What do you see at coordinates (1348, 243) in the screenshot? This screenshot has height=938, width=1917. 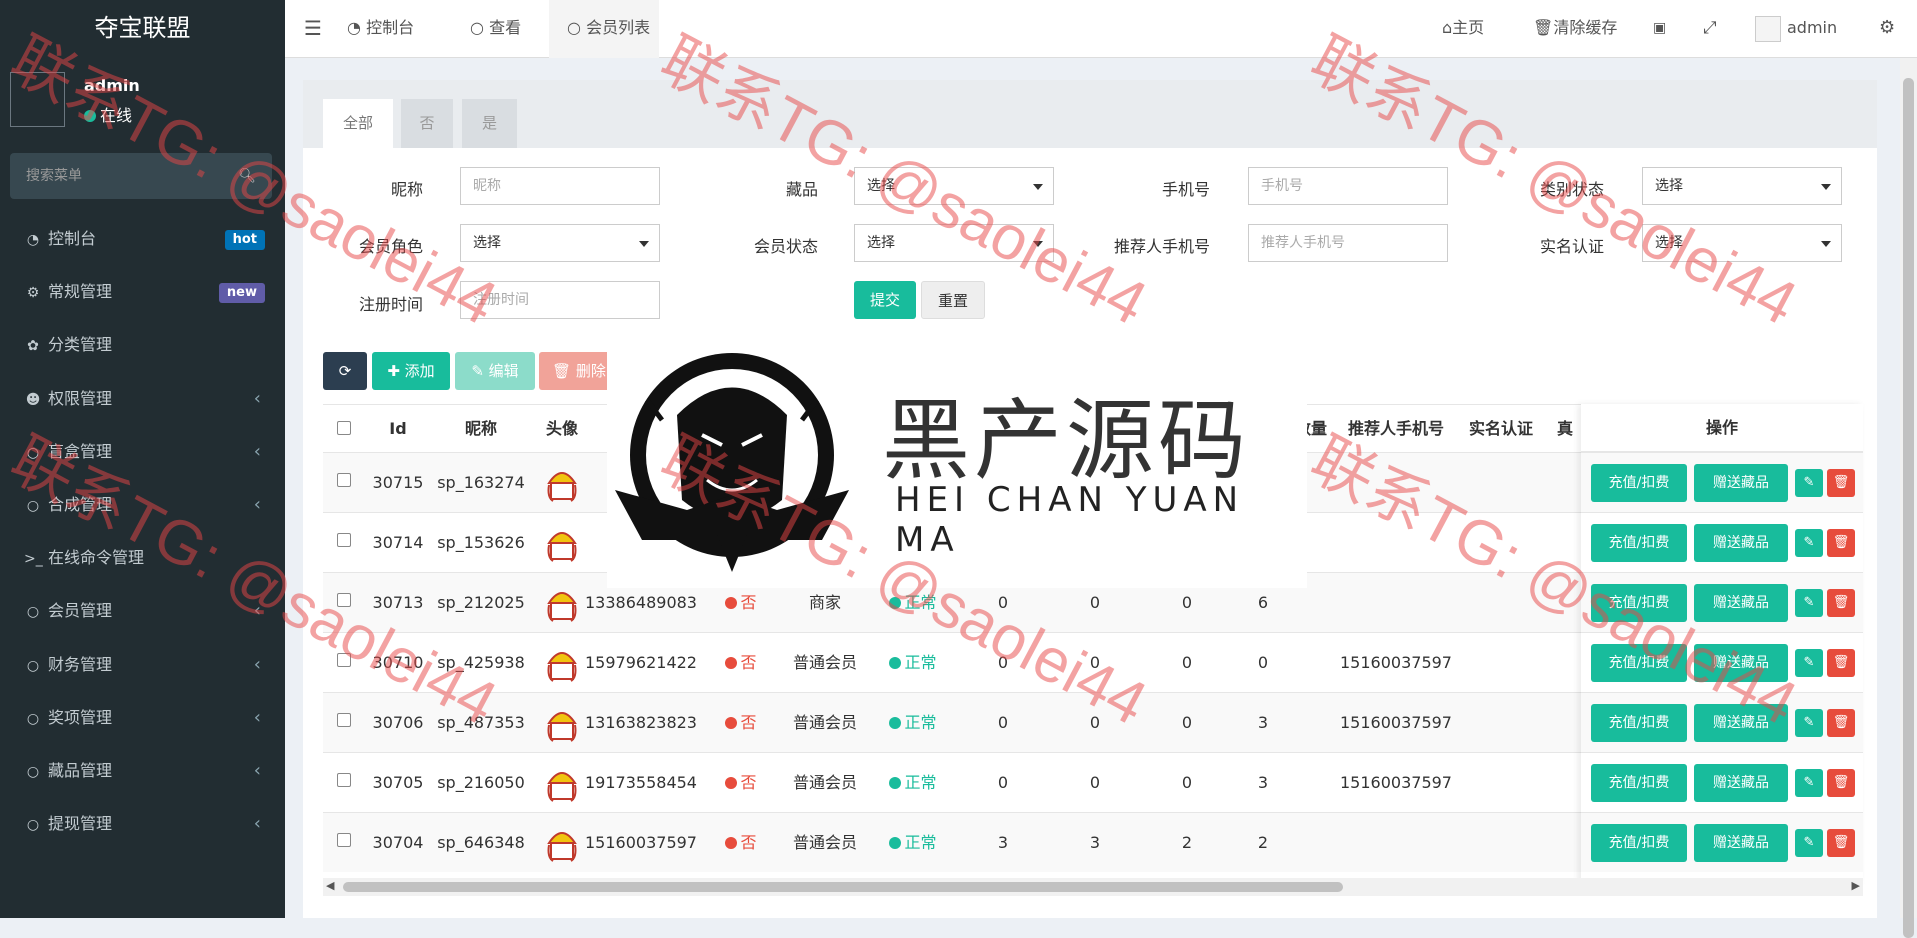 I see `referrer-phone-input: 推荐人手机号` at bounding box center [1348, 243].